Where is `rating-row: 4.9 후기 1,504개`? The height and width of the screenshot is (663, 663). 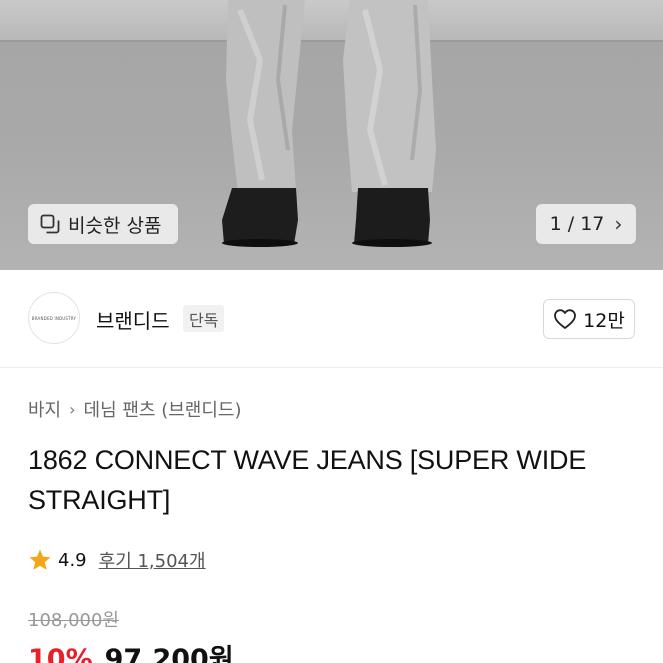 rating-row: 4.9 후기 1,504개 is located at coordinates (117, 560).